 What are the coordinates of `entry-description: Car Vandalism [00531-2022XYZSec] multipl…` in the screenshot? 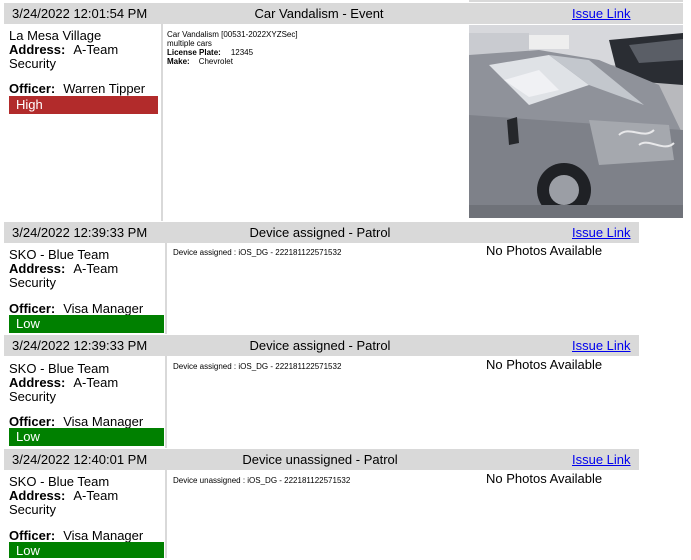 It's located at (232, 48).